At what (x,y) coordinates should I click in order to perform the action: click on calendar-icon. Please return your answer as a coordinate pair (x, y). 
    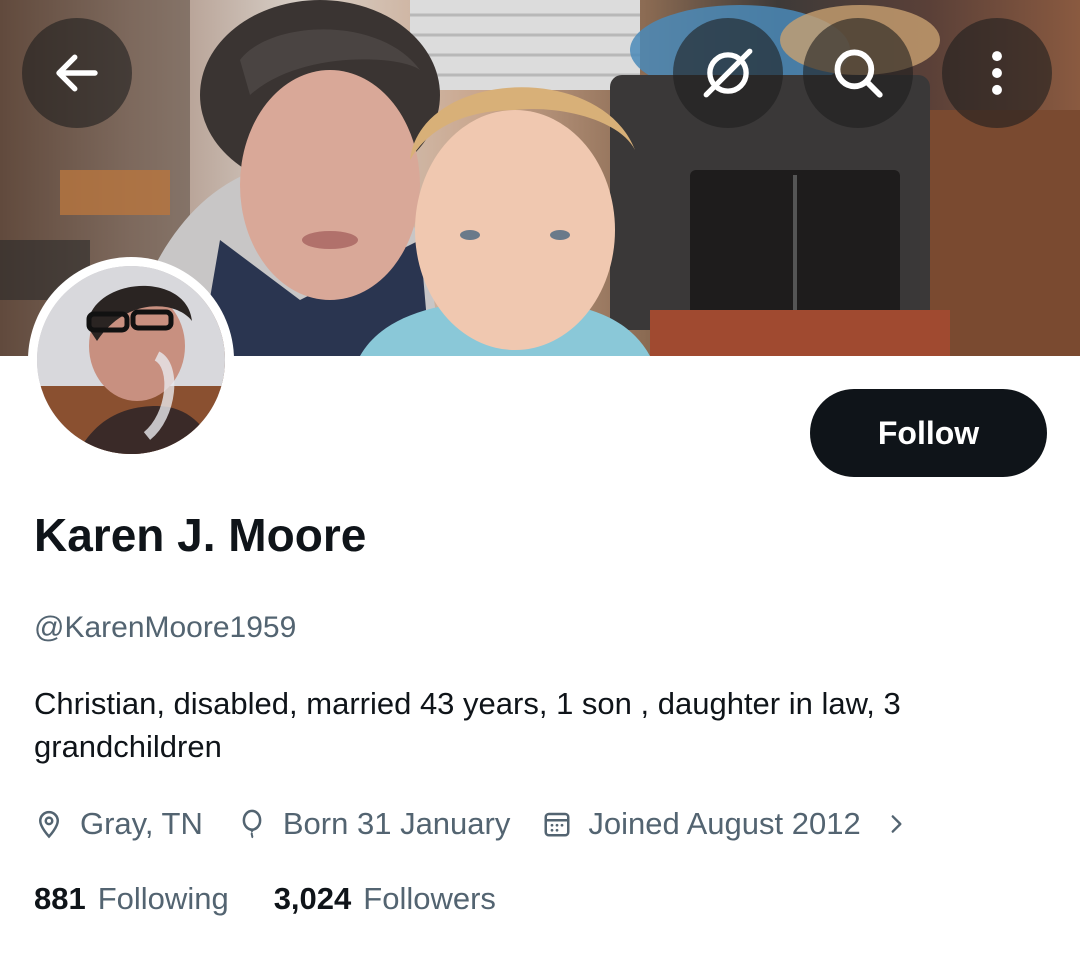
    Looking at the image, I should click on (557, 824).